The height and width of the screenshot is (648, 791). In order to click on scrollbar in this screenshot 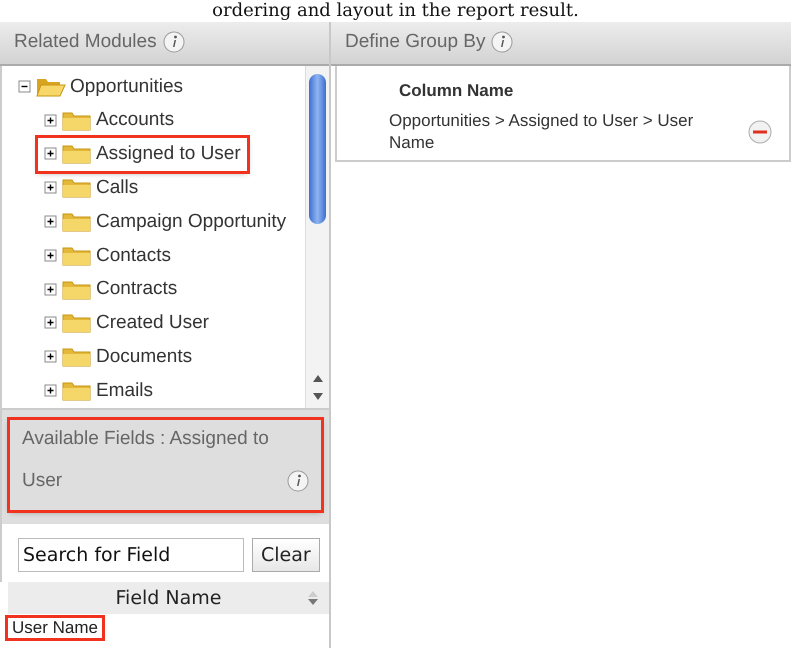, I will do `click(317, 237)`.